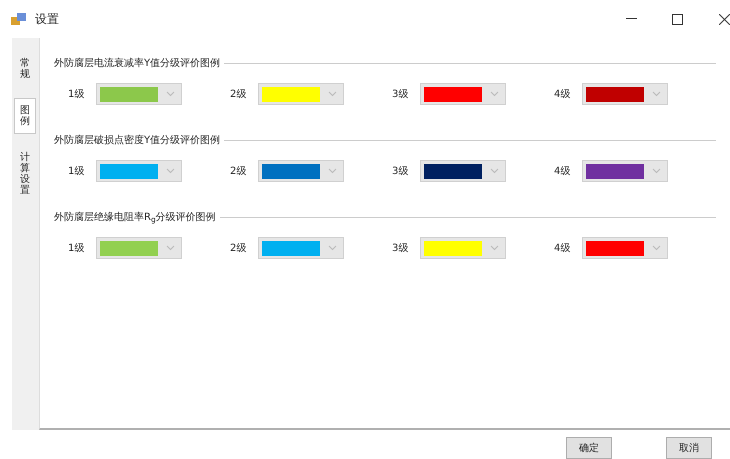  What do you see at coordinates (19, 19) in the screenshot?
I see `app-icon` at bounding box center [19, 19].